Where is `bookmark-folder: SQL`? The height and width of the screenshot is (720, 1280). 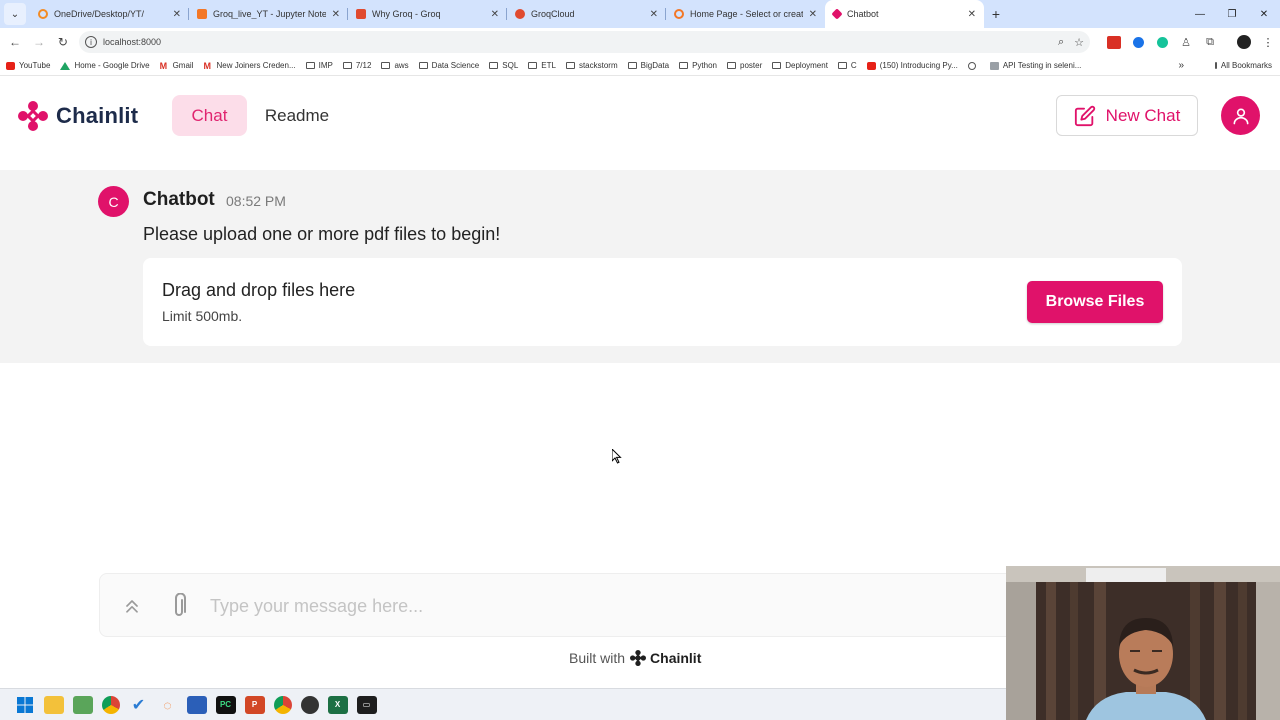 bookmark-folder: SQL is located at coordinates (503, 65).